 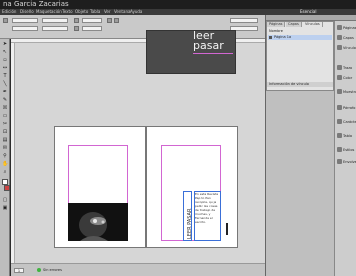 I want to click on stroke-weight-field, so click(x=244, y=20).